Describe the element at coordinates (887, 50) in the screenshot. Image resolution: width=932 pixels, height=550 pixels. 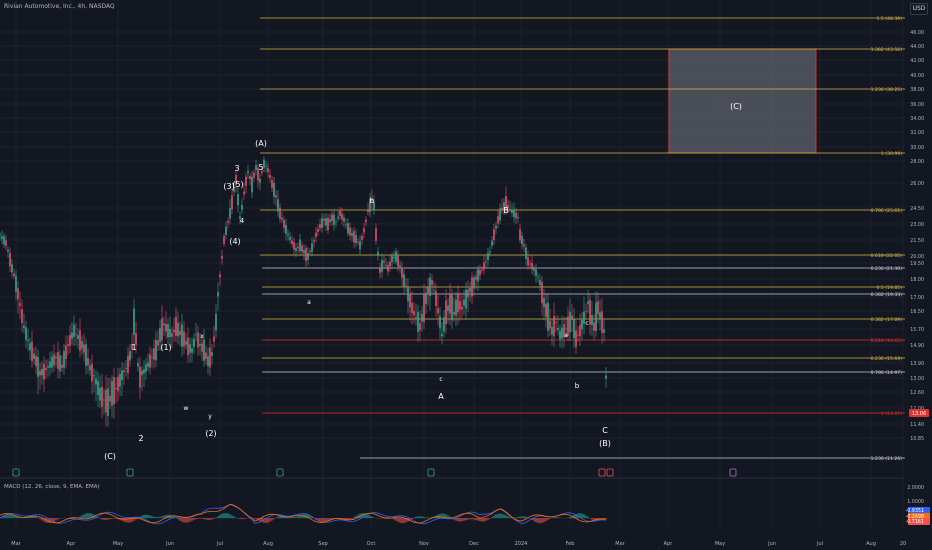
I see `fib-label: 1.382 (43.56)` at that location.